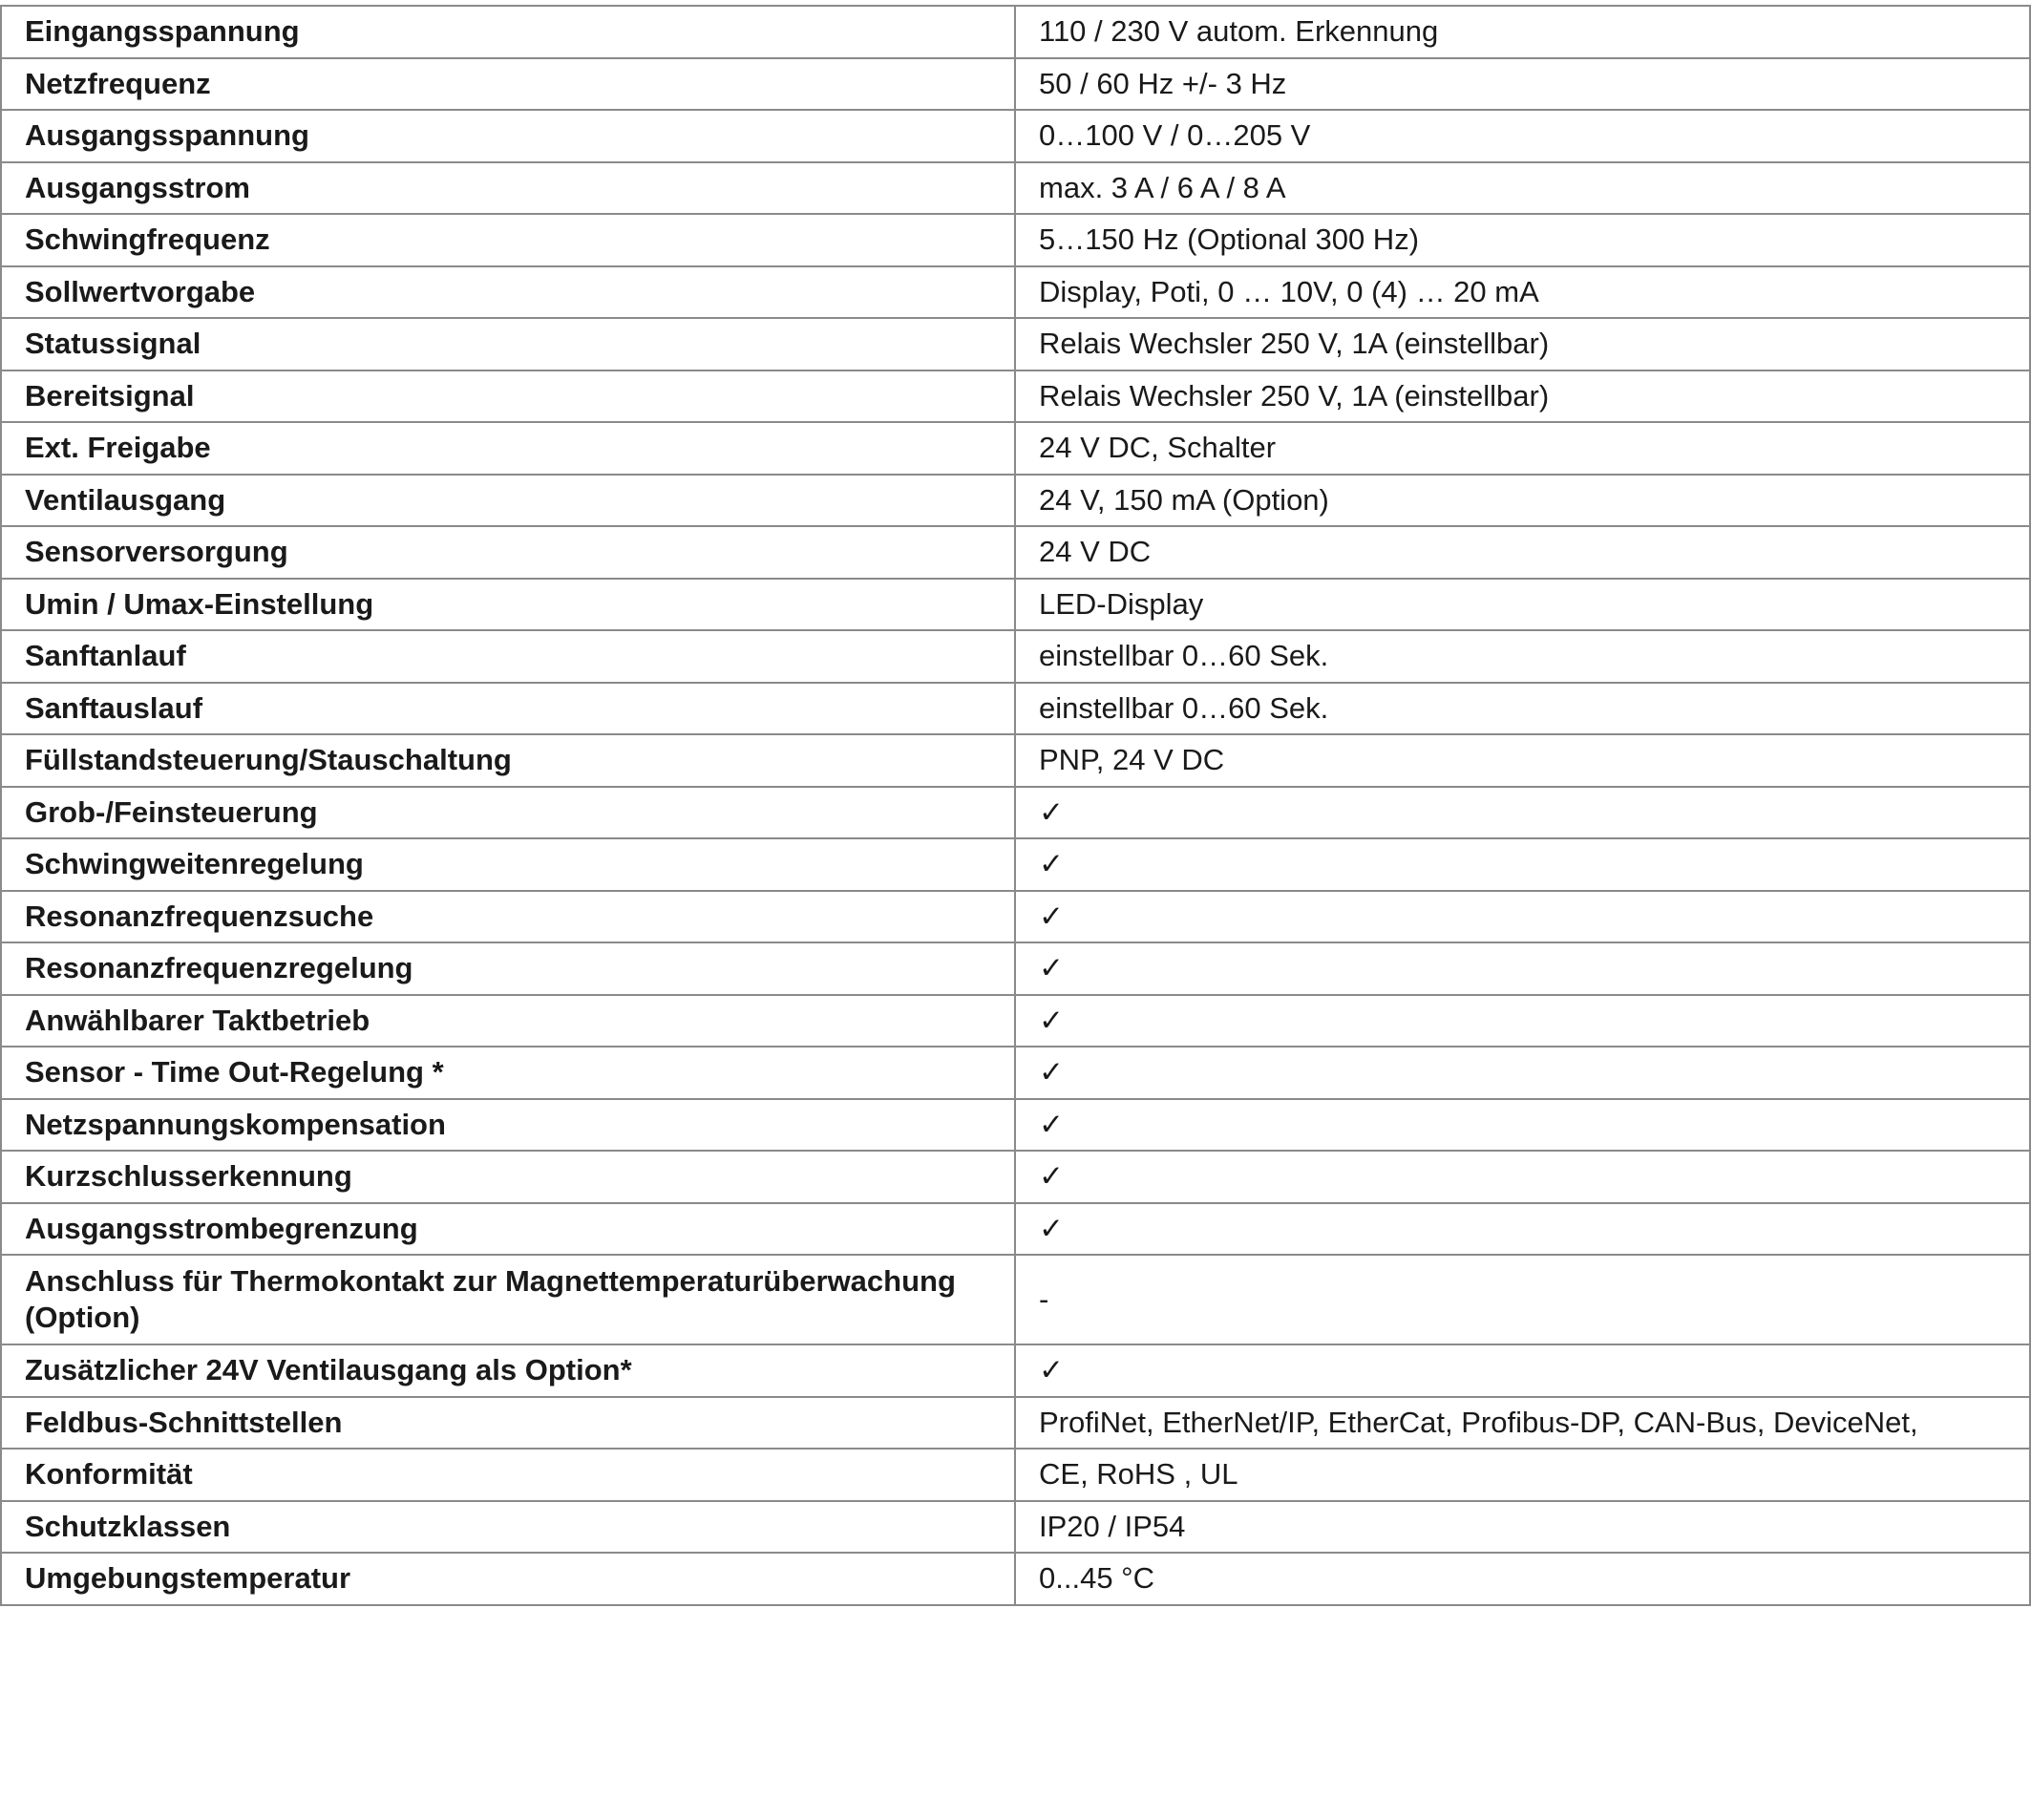 The image size is (2031, 1820). I want to click on spec-value: CE, RoHS , UL, so click(1522, 1475).